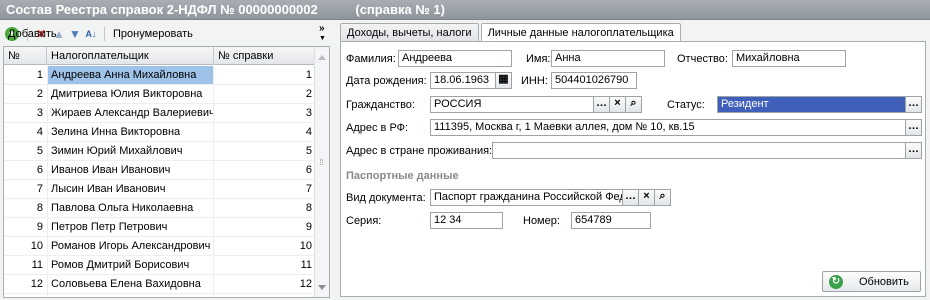 This screenshot has height=300, width=930. I want to click on tab-personal-data: Личные данные налогоплательщика, so click(580, 33).